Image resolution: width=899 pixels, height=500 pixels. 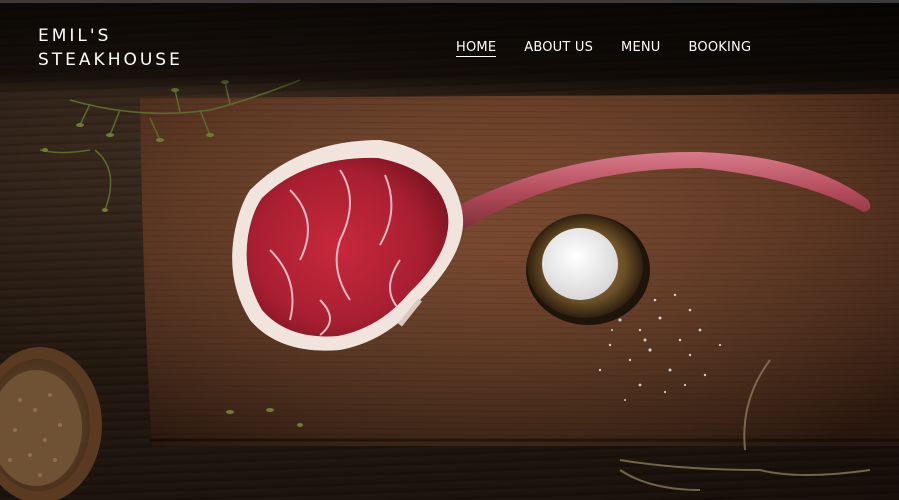 What do you see at coordinates (110, 60) in the screenshot?
I see `logo-line-2: STEAKHOUSE` at bounding box center [110, 60].